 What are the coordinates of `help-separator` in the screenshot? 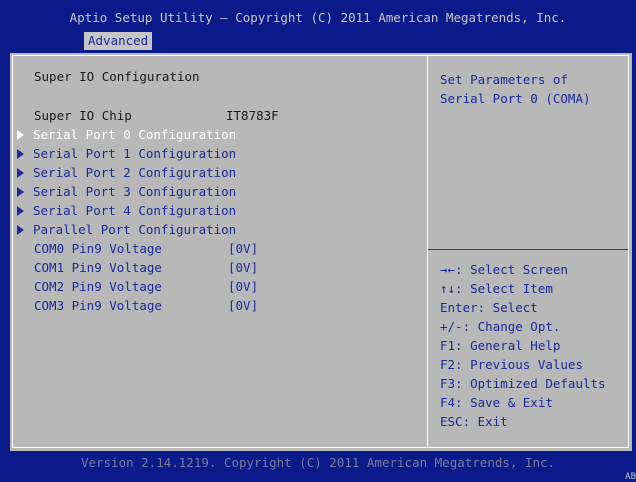 It's located at (528, 249).